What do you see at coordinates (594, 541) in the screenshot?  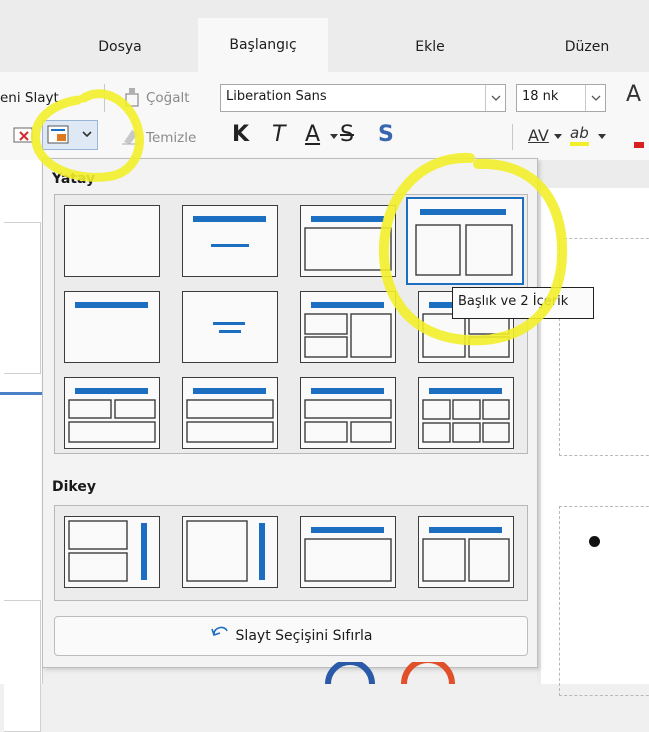 I see `bullet-dot` at bounding box center [594, 541].